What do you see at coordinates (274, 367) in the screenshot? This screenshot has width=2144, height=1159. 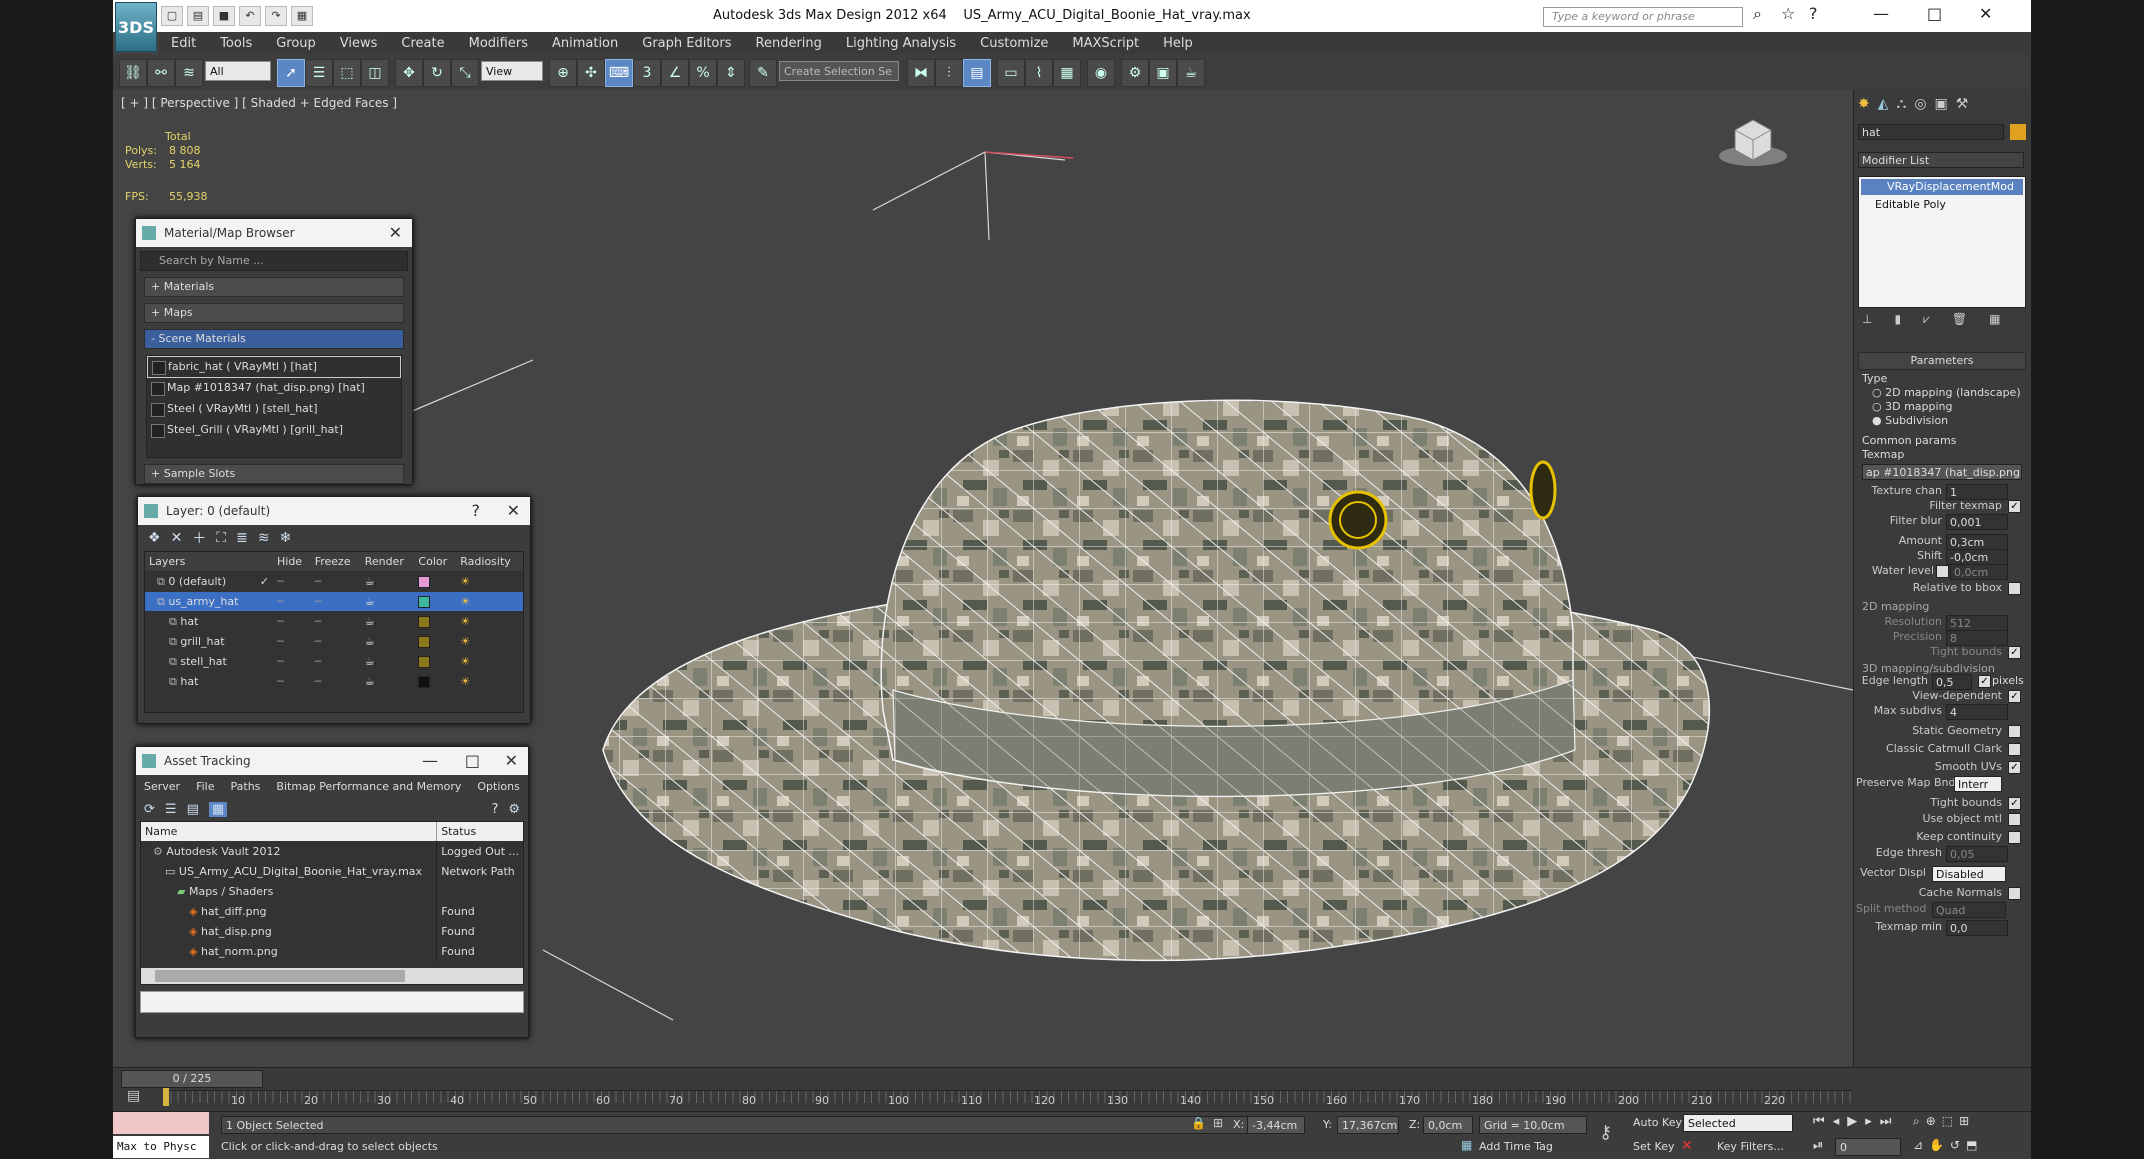 I see `material-item: fabric_hat ( VRayMtl ) [hat]` at bounding box center [274, 367].